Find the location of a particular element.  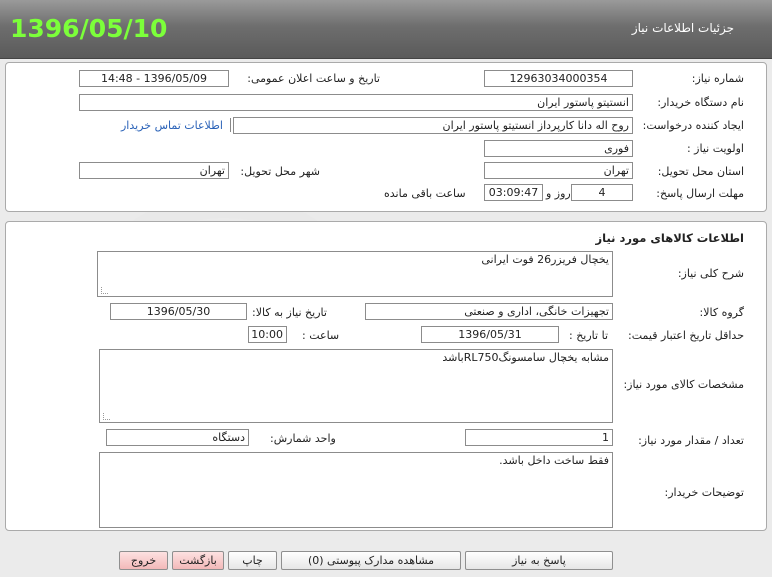

unit-label: واحد شمارش: is located at coordinates (303, 438).